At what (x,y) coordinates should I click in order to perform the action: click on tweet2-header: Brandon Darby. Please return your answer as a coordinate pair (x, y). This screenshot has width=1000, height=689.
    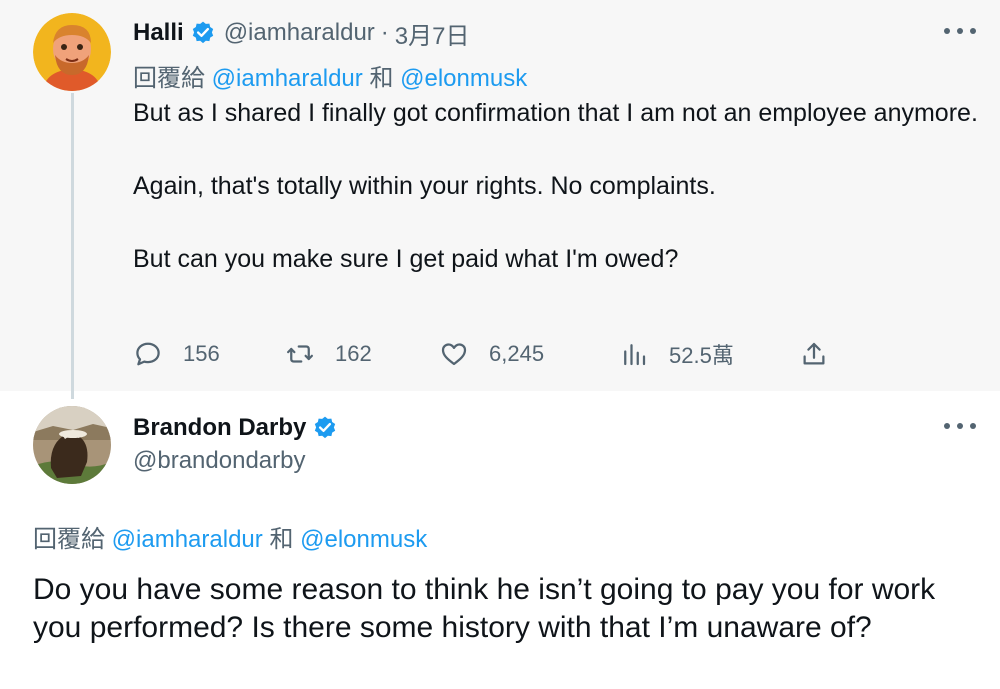
    Looking at the image, I should click on (235, 428).